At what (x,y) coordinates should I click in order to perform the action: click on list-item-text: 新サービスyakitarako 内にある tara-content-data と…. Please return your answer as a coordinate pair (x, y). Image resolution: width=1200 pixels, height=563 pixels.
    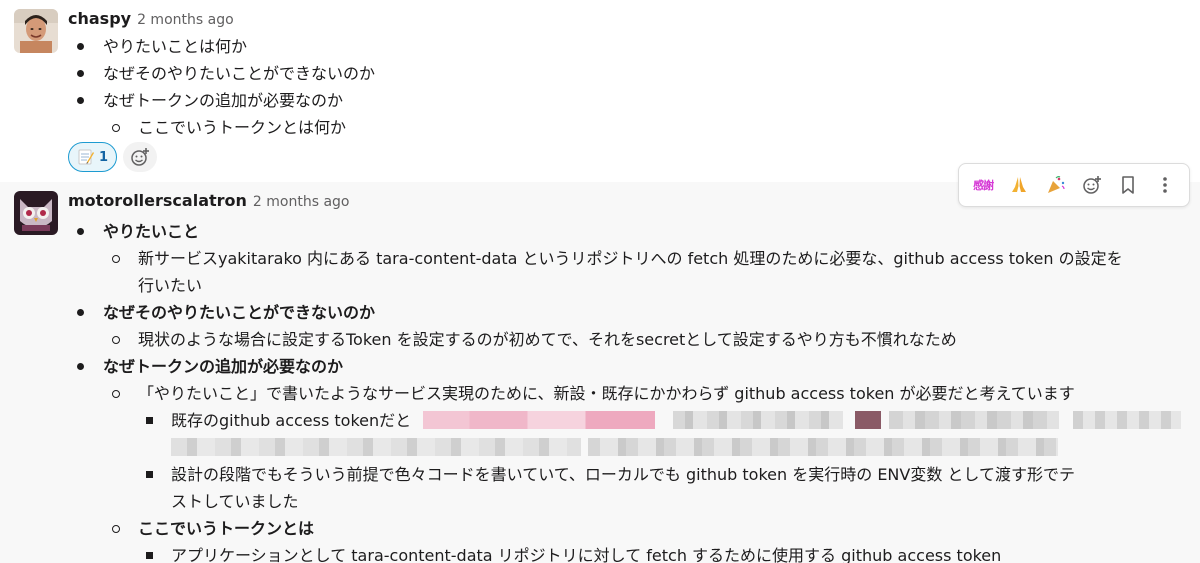
    Looking at the image, I should click on (630, 258).